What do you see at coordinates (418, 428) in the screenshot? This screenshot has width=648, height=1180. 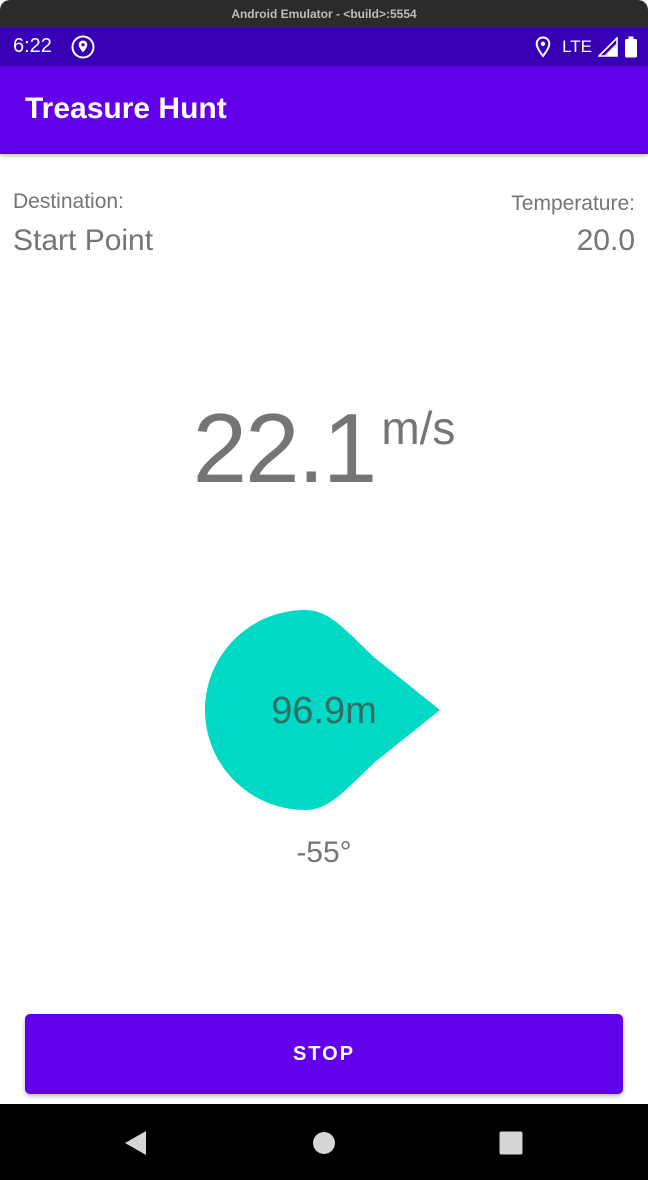 I see `speed-unit: m/s` at bounding box center [418, 428].